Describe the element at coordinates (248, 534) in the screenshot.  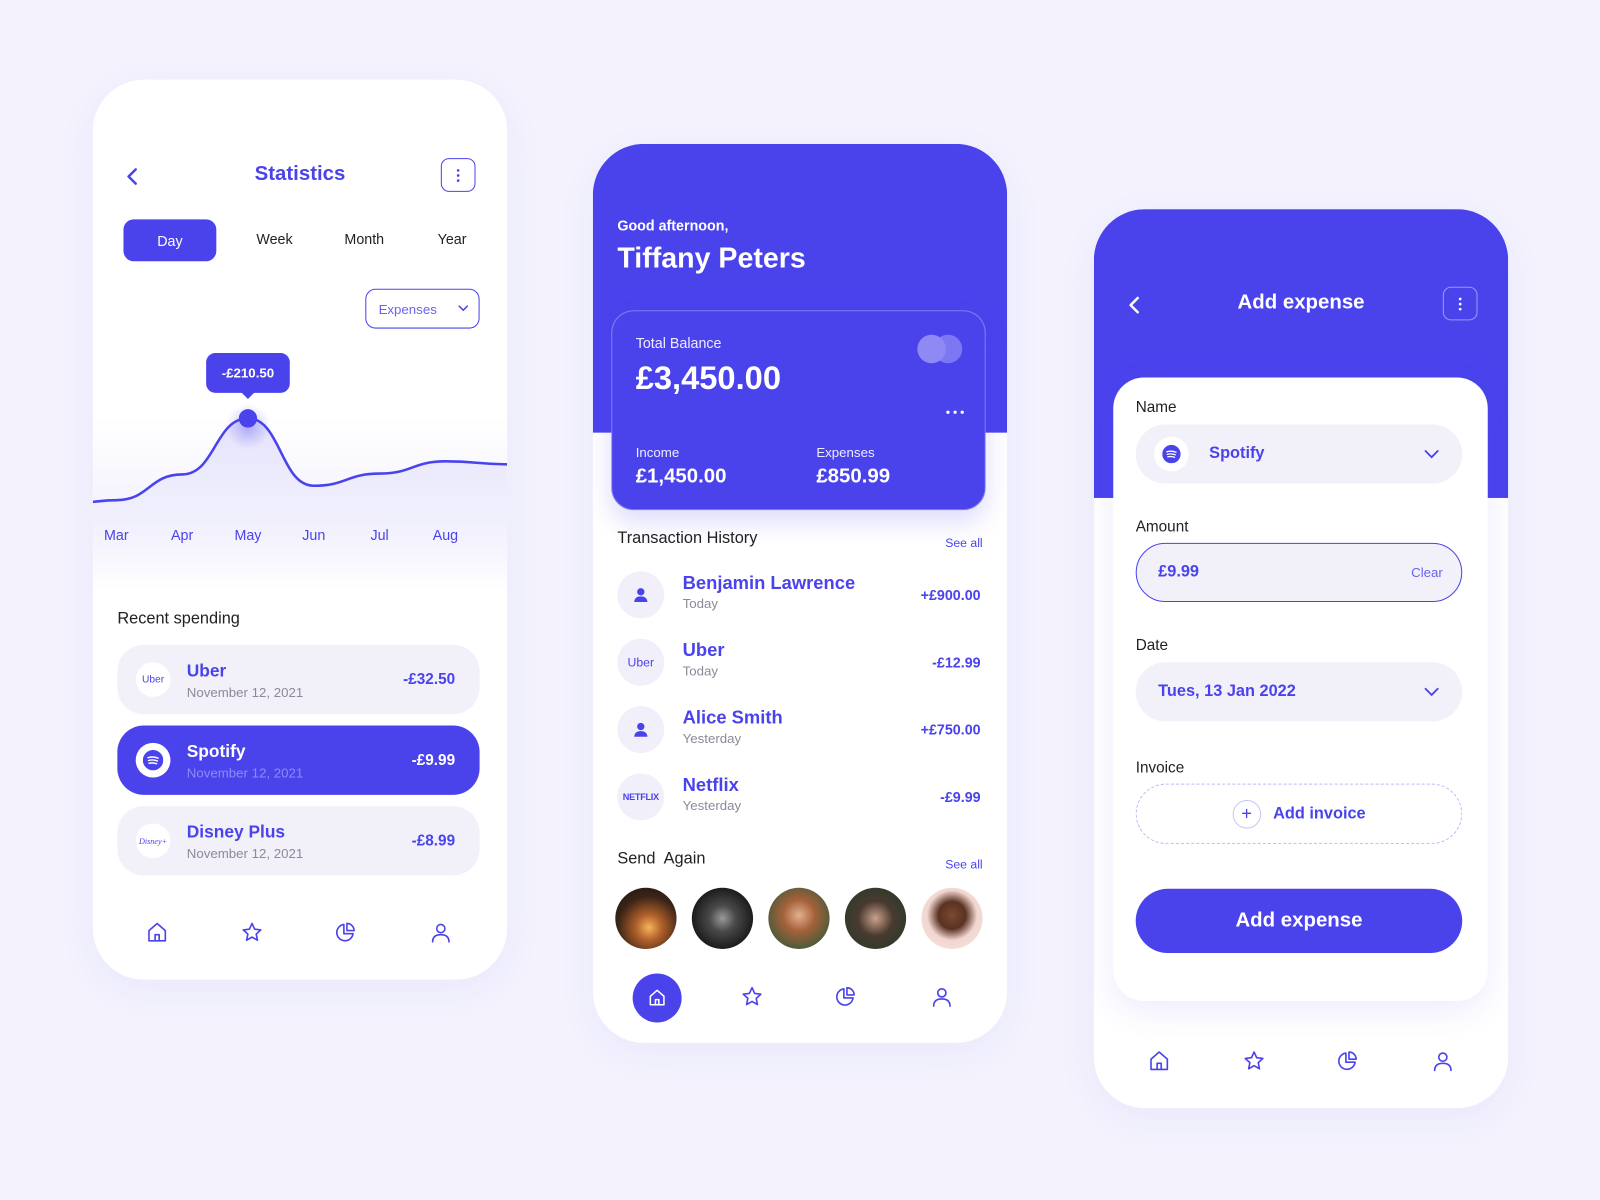
I see `x-tick-label: May` at that location.